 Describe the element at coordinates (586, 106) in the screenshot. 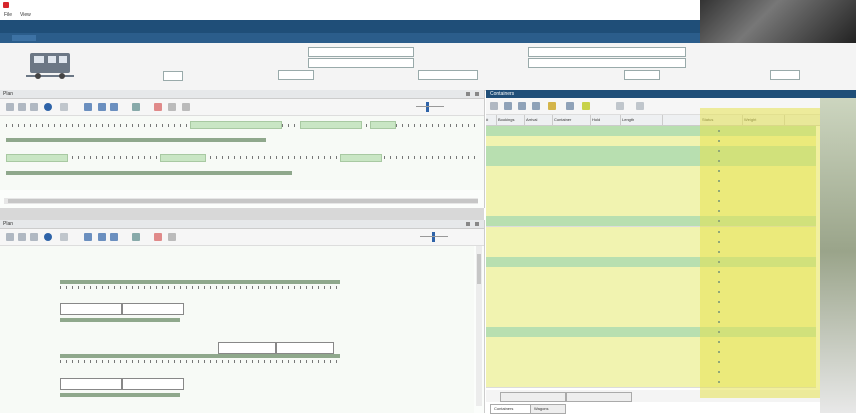

I see `flag-icon` at that location.